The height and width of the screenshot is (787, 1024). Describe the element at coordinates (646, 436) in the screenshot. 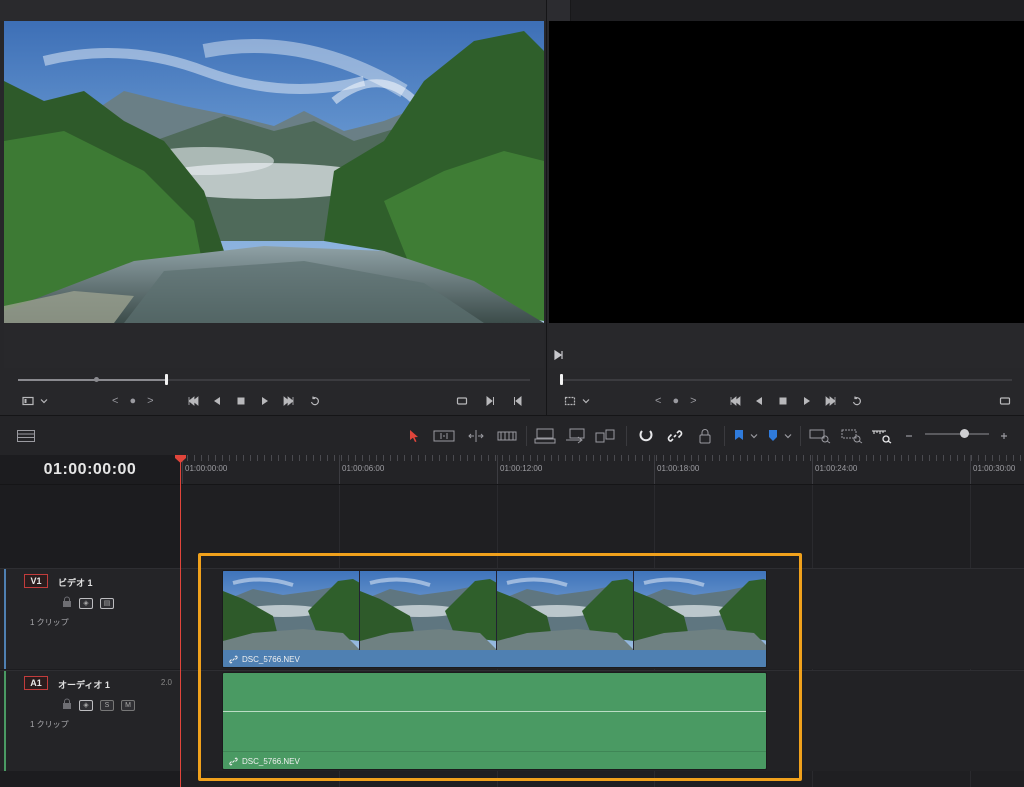

I see `snapping-icon` at that location.